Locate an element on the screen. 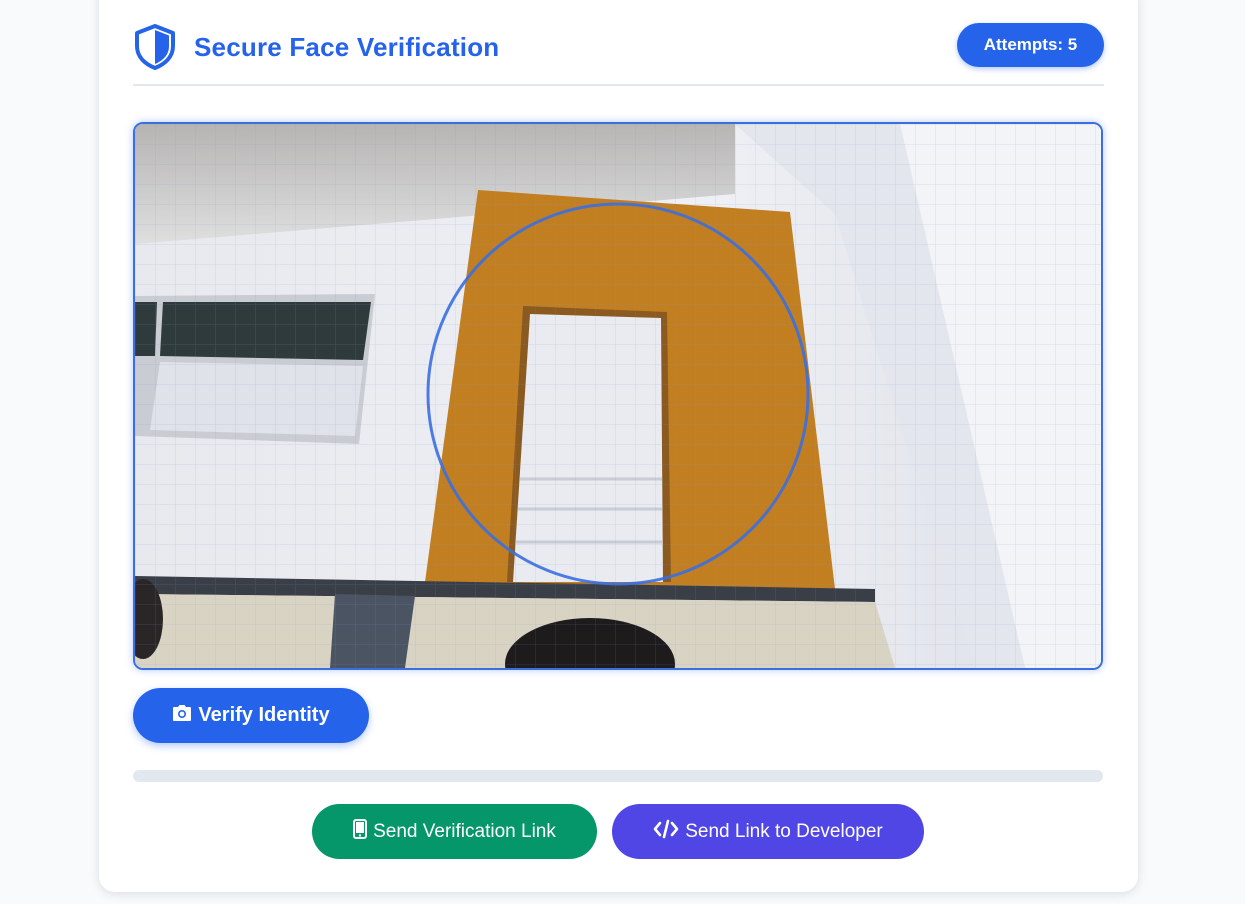 This screenshot has height=904, width=1245. send-link-to-developer-label: Send Link to Developer is located at coordinates (784, 831).